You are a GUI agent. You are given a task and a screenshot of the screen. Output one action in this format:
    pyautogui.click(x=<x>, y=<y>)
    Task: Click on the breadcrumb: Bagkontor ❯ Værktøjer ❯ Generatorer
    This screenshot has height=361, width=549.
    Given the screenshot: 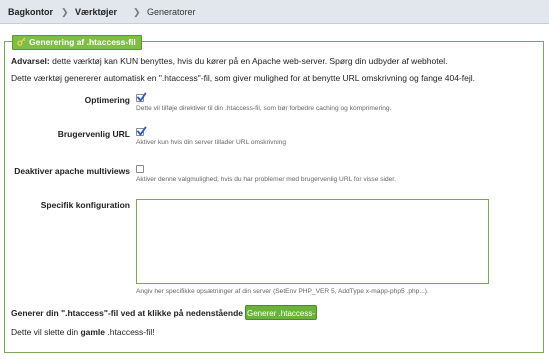 What is the action you would take?
    pyautogui.click(x=274, y=12)
    